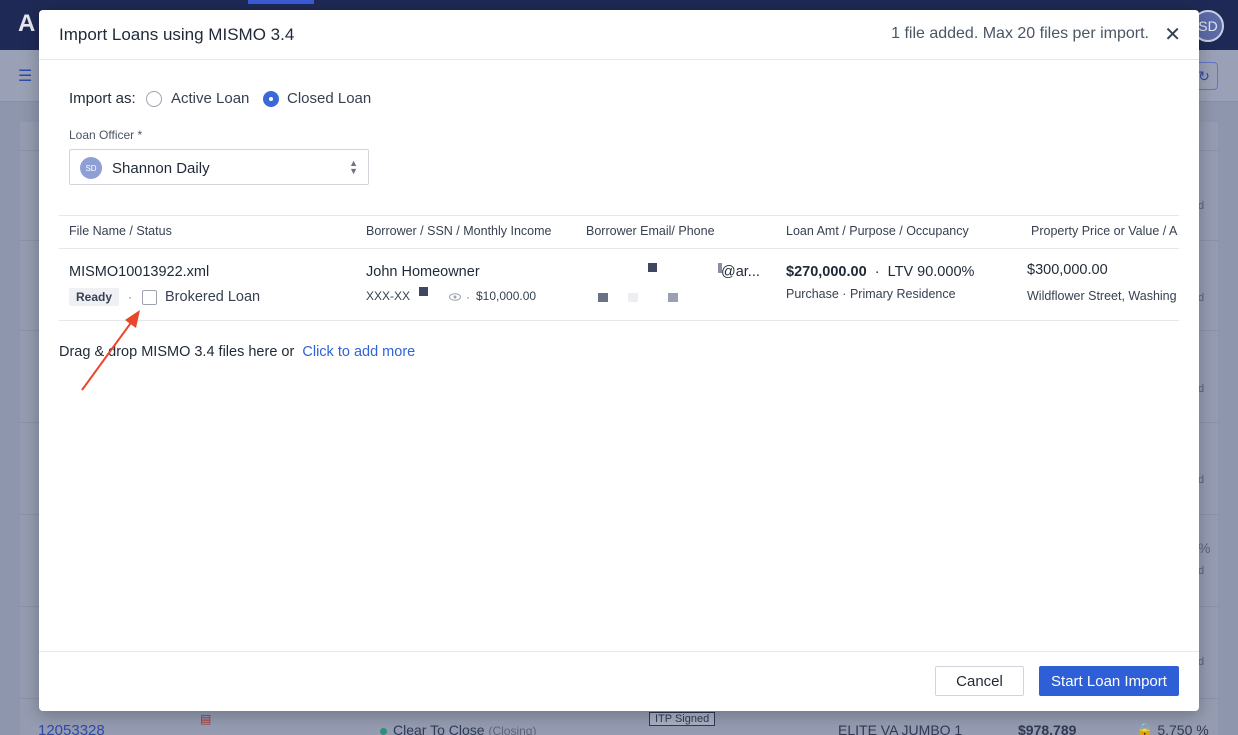 The height and width of the screenshot is (735, 1238). What do you see at coordinates (388, 296) in the screenshot?
I see `borrower-ssn: XXX-XX` at bounding box center [388, 296].